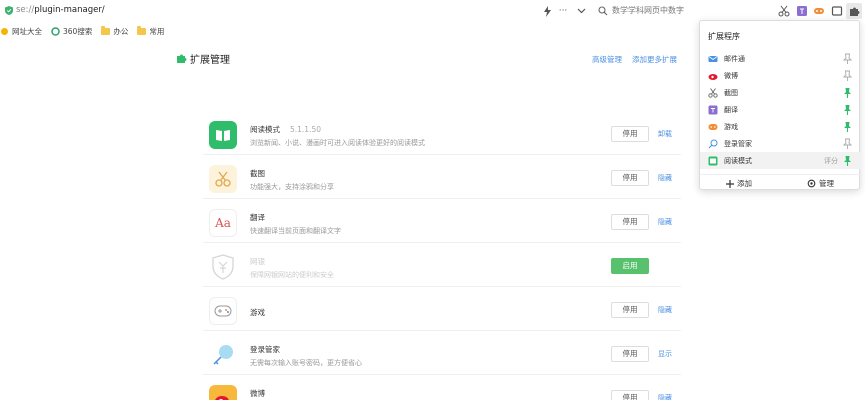 The width and height of the screenshot is (865, 400). What do you see at coordinates (157, 31) in the screenshot?
I see `bookmark-label: 常用` at bounding box center [157, 31].